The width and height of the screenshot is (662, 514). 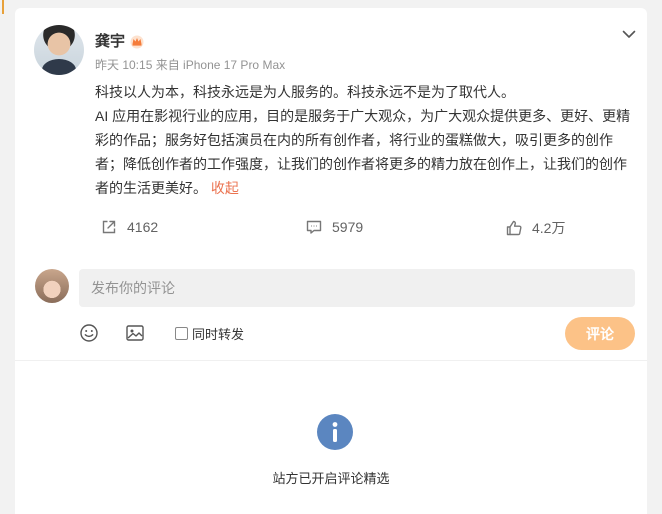 What do you see at coordinates (89, 333) in the screenshot?
I see `emoji-icon` at bounding box center [89, 333].